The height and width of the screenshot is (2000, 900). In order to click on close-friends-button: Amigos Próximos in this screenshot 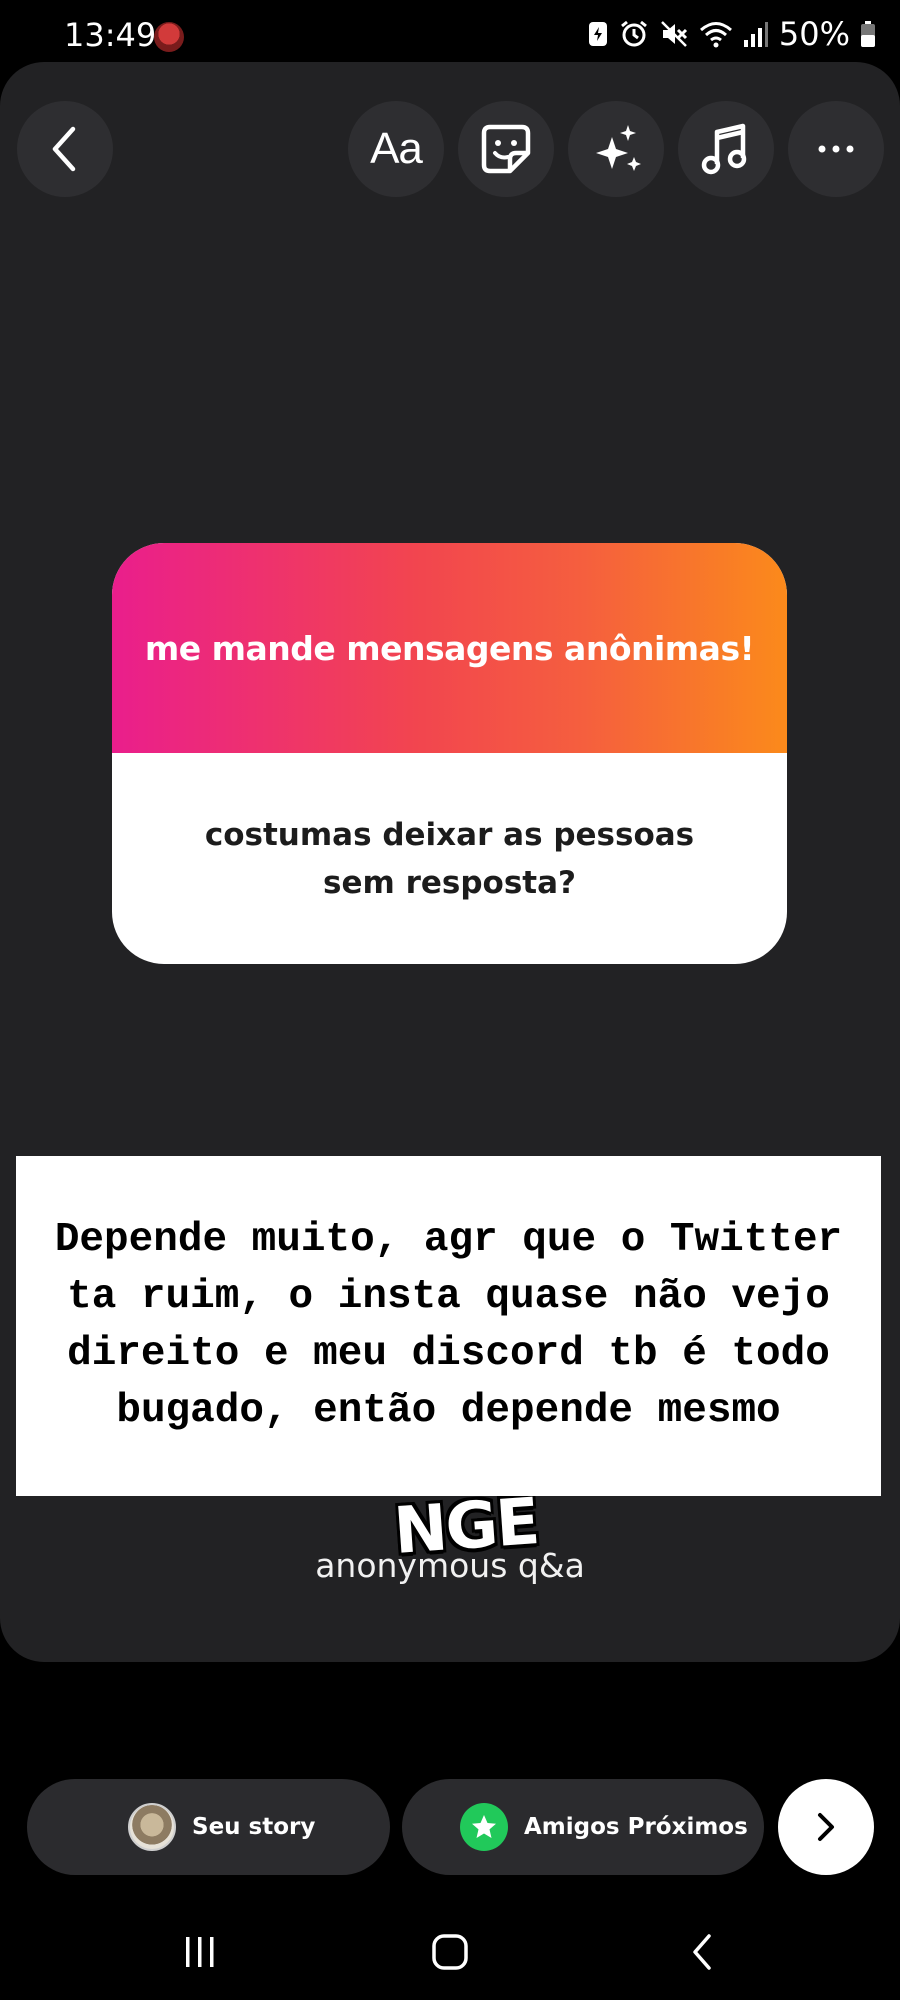, I will do `click(583, 1827)`.